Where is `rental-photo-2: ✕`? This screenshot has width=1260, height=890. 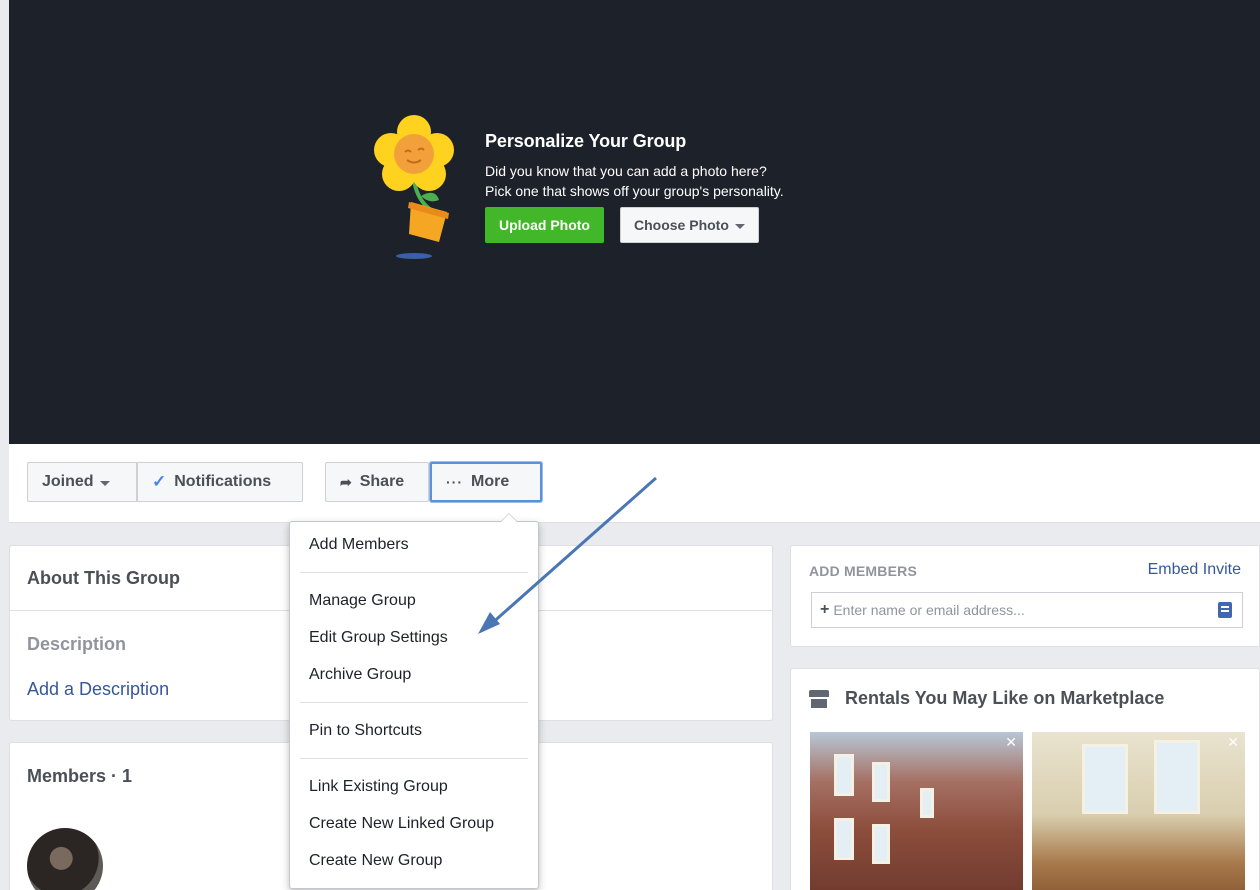 rental-photo-2: ✕ is located at coordinates (1138, 811).